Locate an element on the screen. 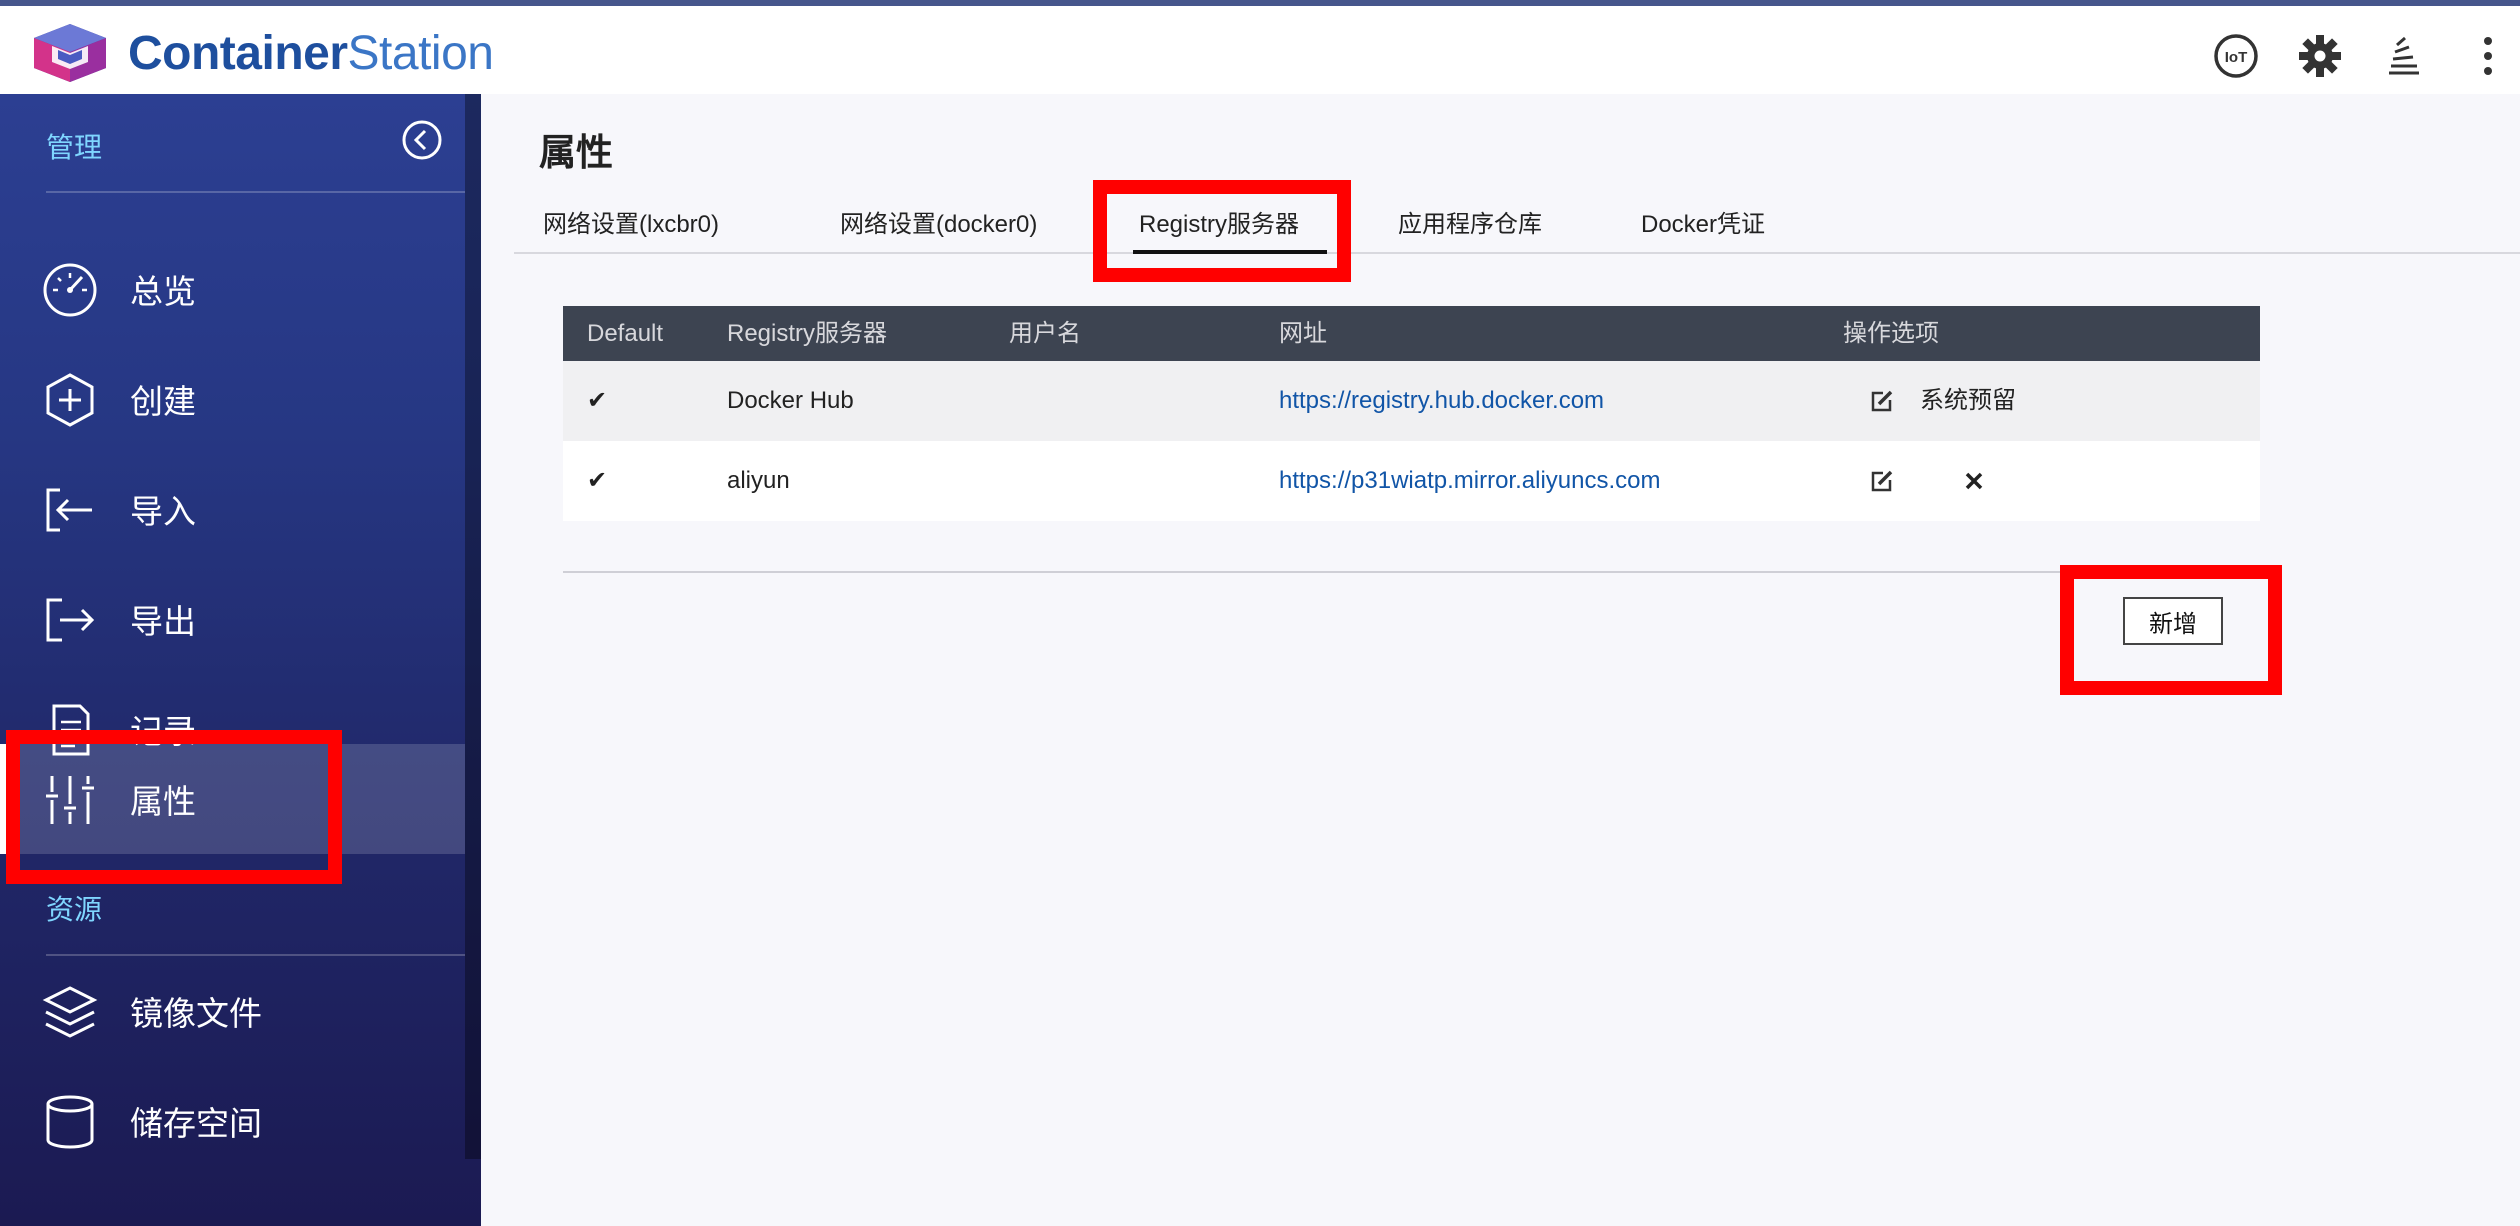 Image resolution: width=2520 pixels, height=1226 pixels. gauge-icon is located at coordinates (70, 290).